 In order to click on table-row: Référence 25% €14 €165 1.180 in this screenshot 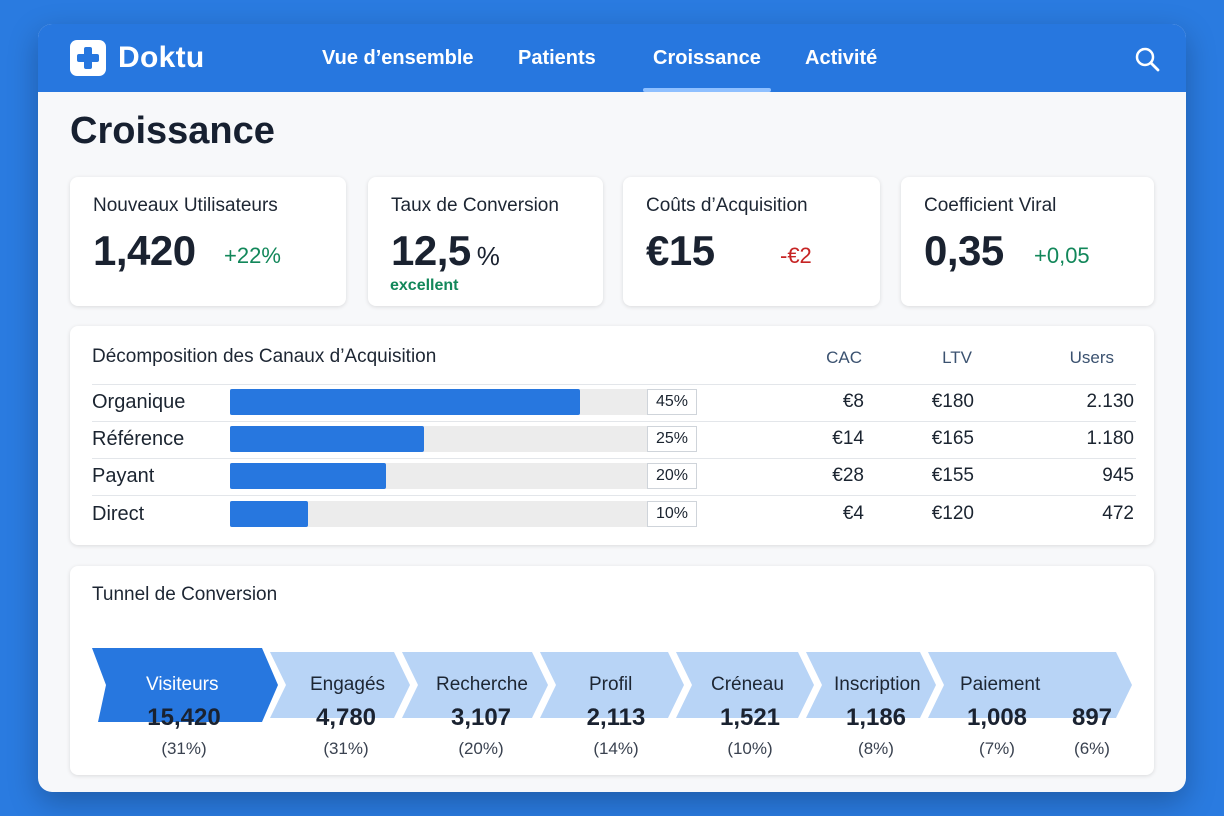, I will do `click(614, 440)`.